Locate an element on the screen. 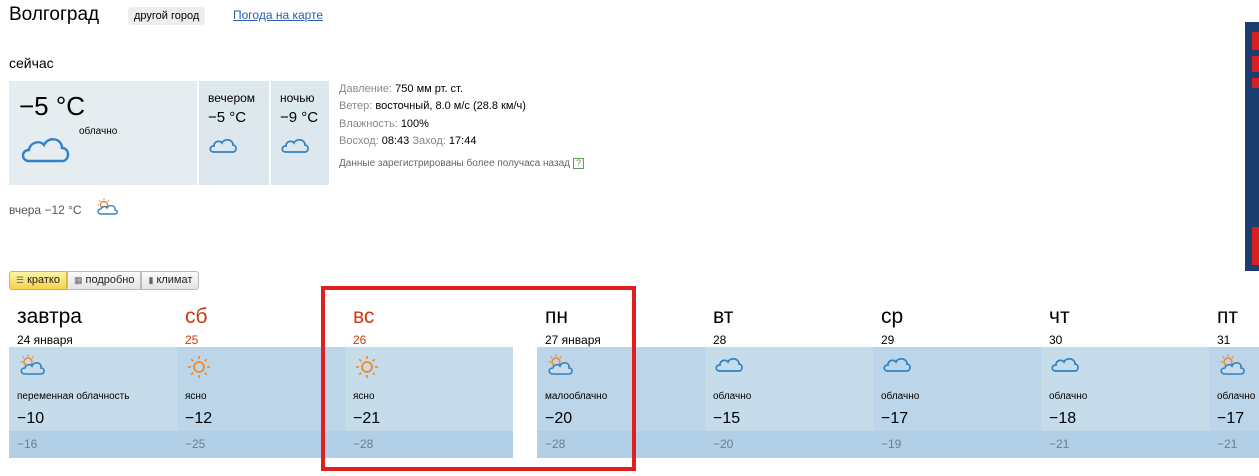 This screenshot has height=476, width=1259. night-label: ночью is located at coordinates (297, 98).